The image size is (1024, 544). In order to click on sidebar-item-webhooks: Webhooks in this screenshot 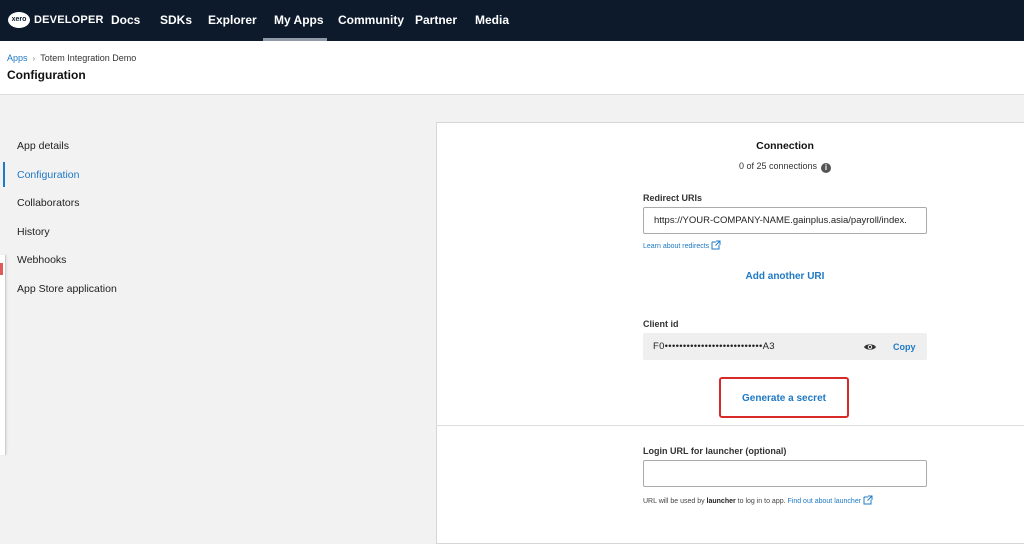, I will do `click(41, 260)`.